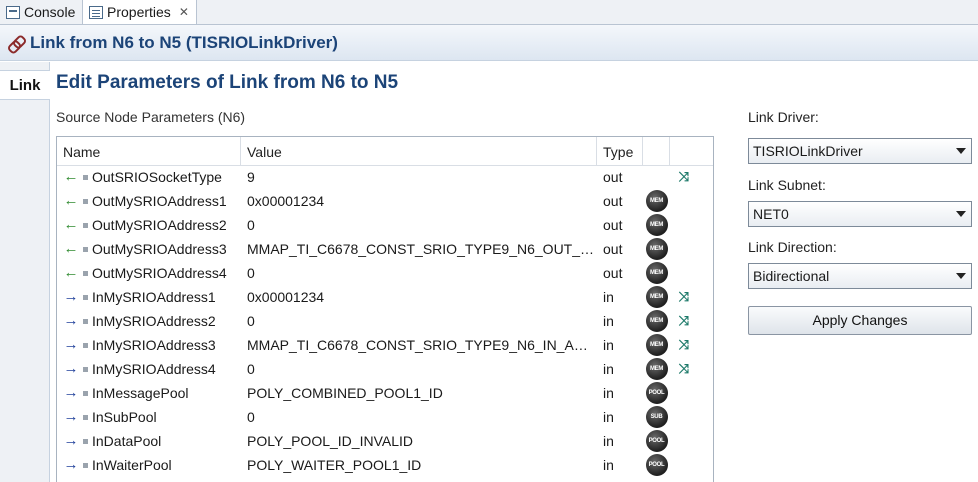 This screenshot has width=978, height=482. I want to click on chevron-down-icon, so click(961, 214).